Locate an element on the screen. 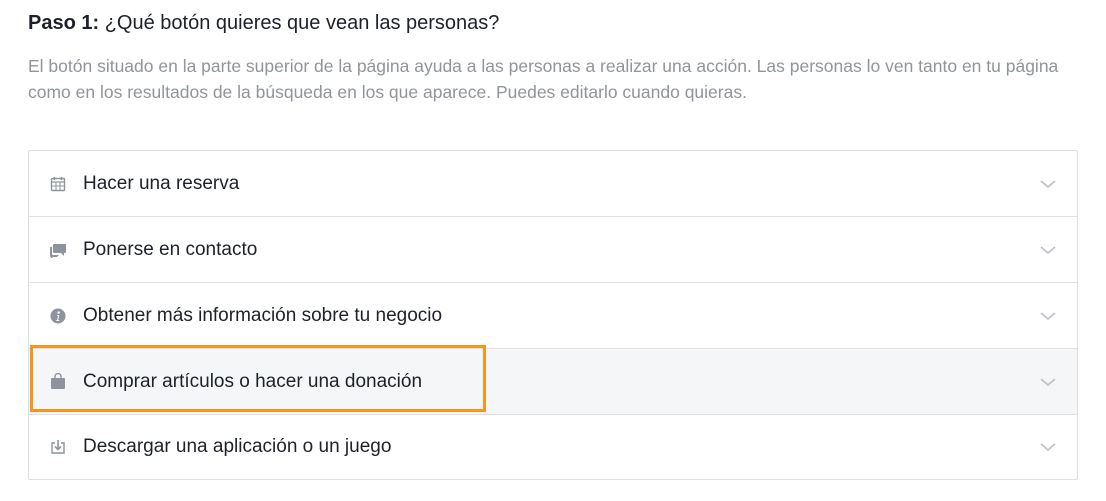 The height and width of the screenshot is (501, 1106). option-shop-donate: Comprar artículos o hacer una donación is located at coordinates (553, 382).